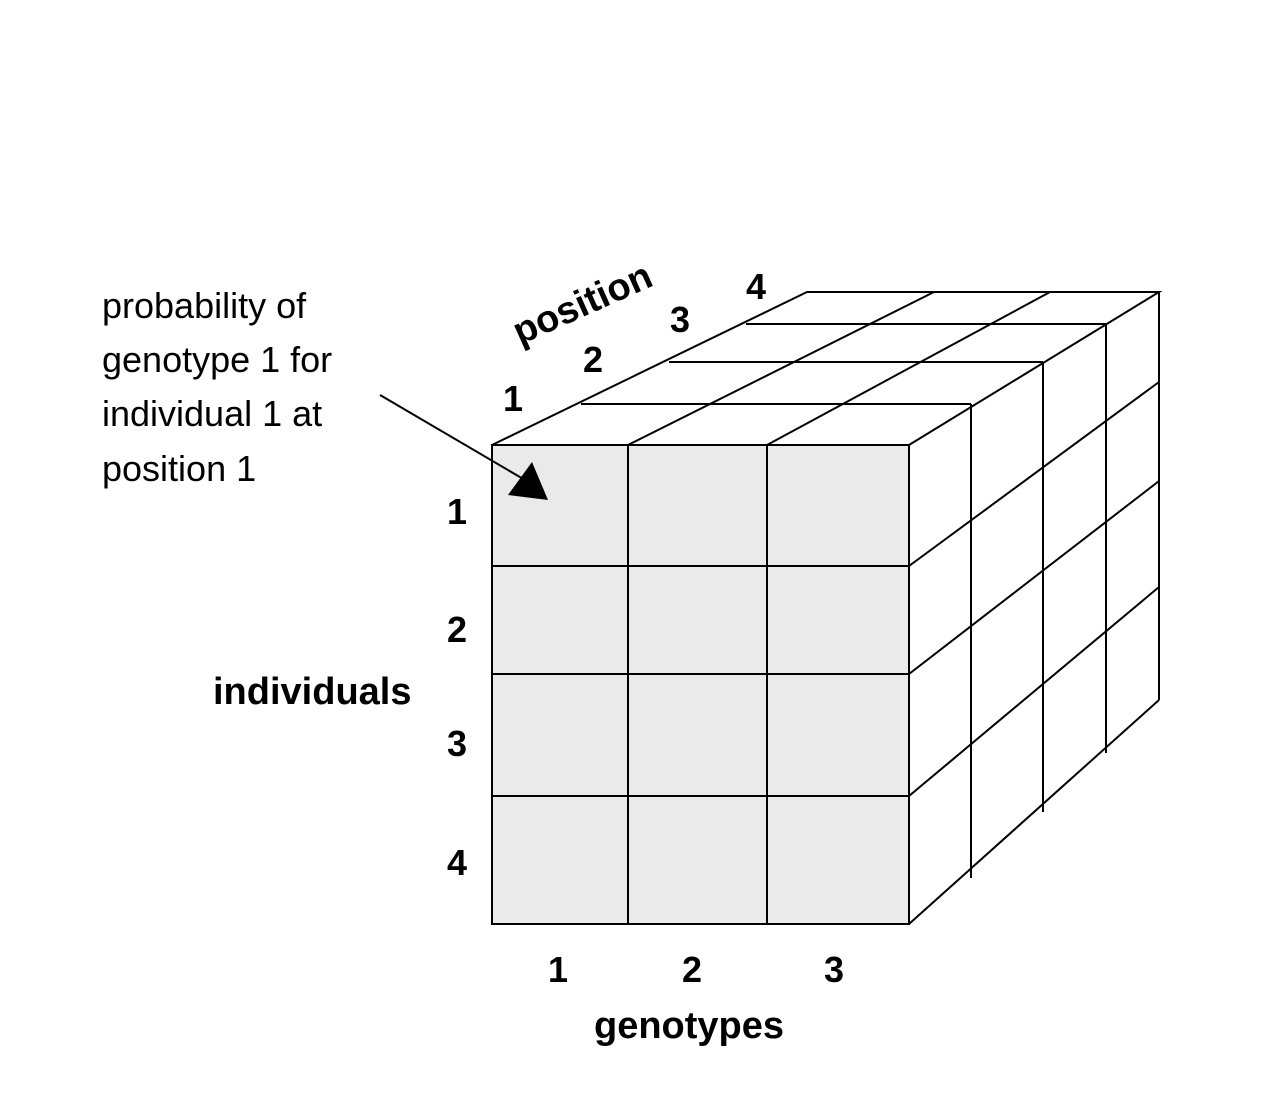  What do you see at coordinates (692, 969) in the screenshot?
I see `genotypes-tick: 2` at bounding box center [692, 969].